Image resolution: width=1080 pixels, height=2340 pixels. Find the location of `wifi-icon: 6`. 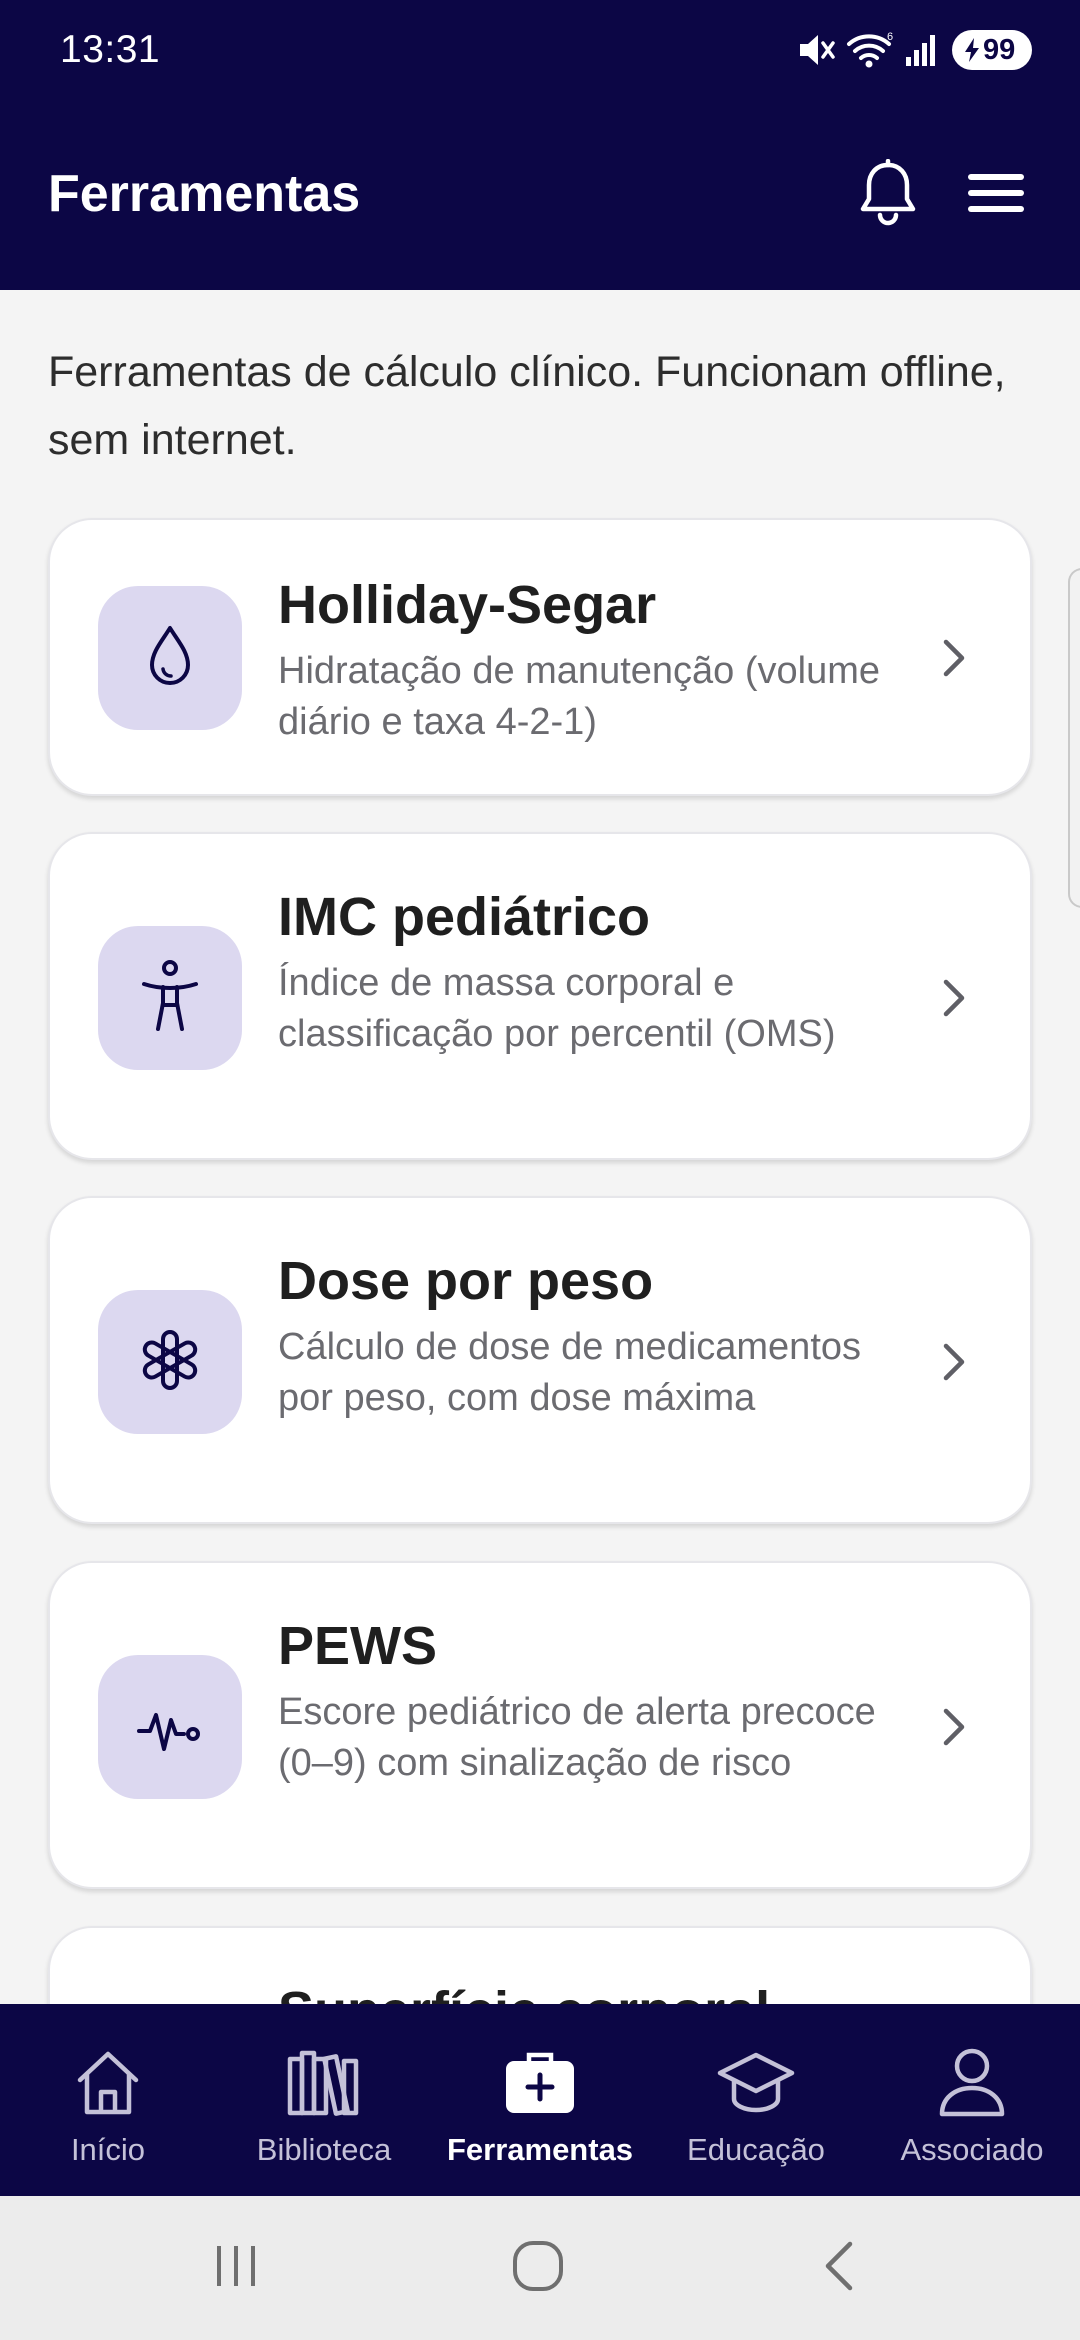

wifi-icon: 6 is located at coordinates (870, 50).